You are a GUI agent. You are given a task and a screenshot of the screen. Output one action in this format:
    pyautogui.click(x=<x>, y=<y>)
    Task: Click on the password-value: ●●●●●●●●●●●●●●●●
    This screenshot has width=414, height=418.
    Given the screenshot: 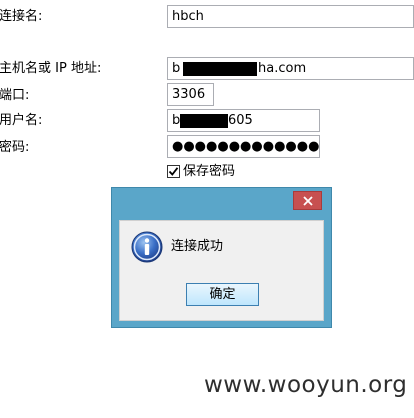 What is the action you would take?
    pyautogui.click(x=246, y=146)
    